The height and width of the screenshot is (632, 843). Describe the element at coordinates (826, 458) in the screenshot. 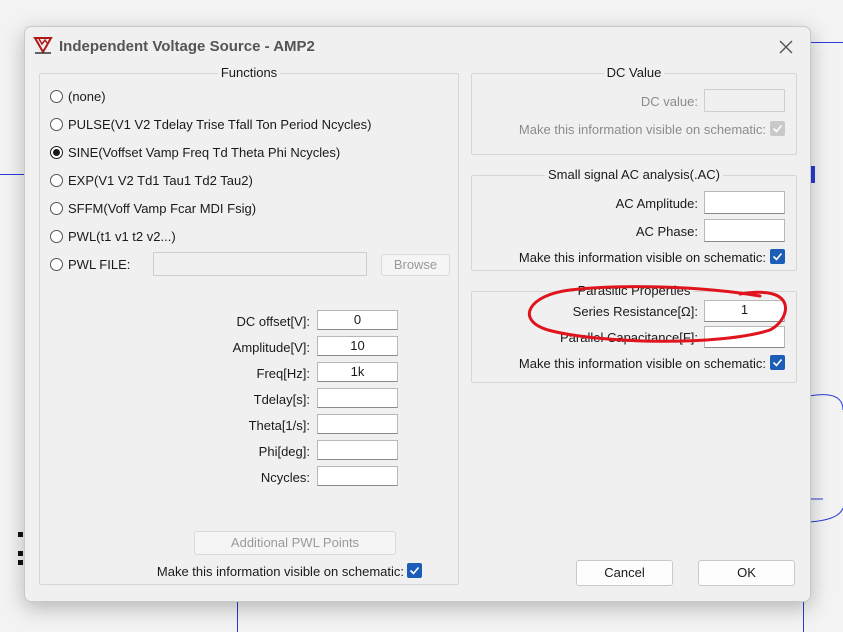

I see `schematic-component-arc` at that location.